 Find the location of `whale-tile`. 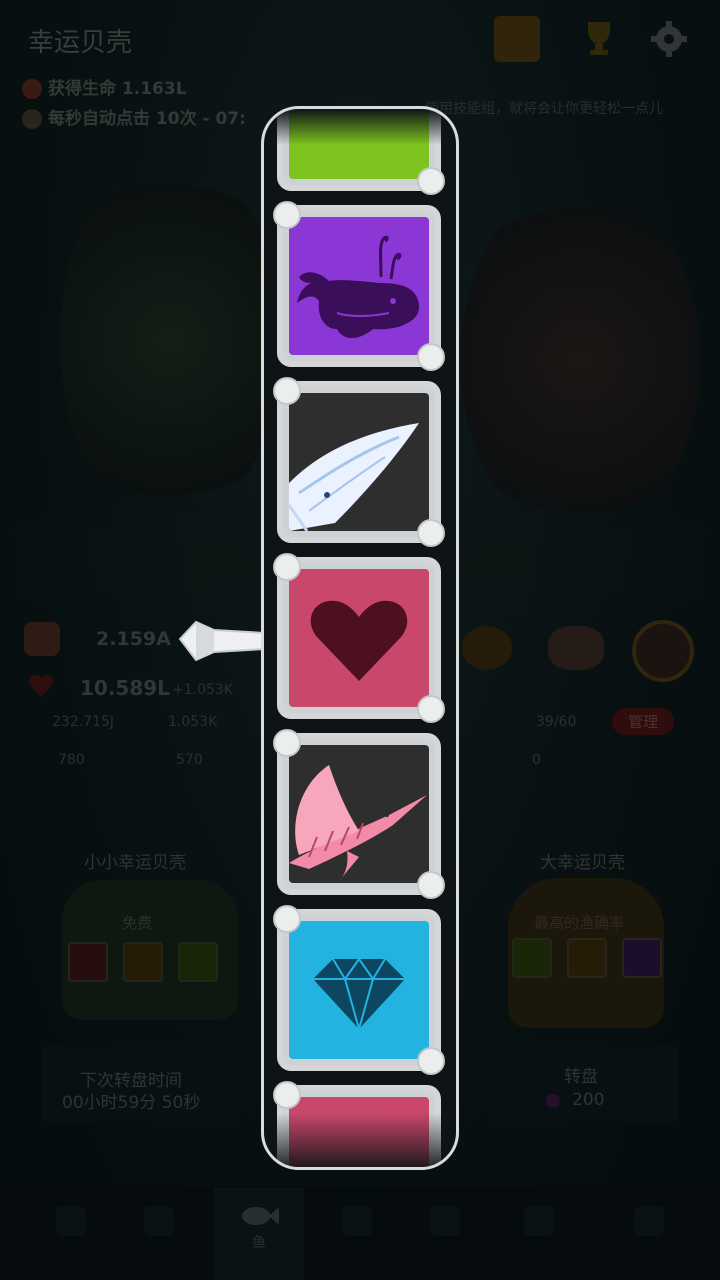

whale-tile is located at coordinates (359, 286).